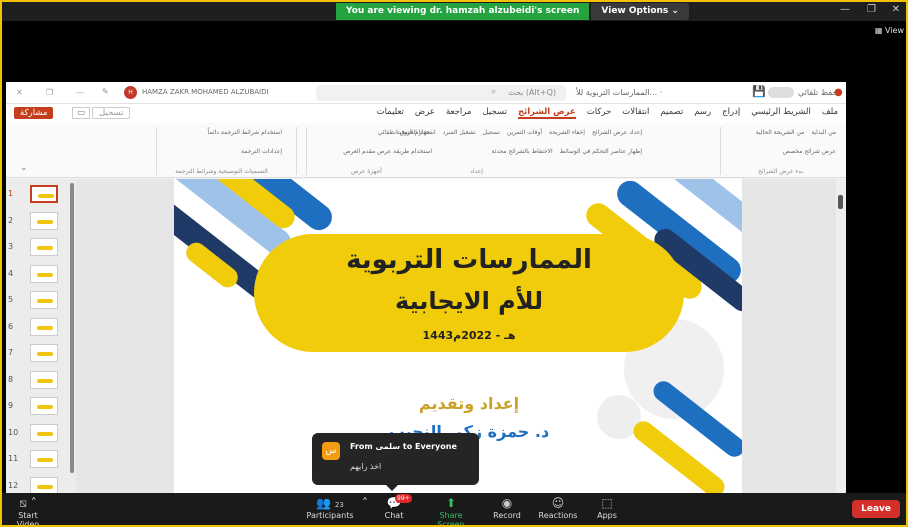 Image resolution: width=908 pixels, height=527 pixels. Describe the element at coordinates (780, 137) in the screenshot. I see `ribbon-item: من الشريحة الحالية` at that location.